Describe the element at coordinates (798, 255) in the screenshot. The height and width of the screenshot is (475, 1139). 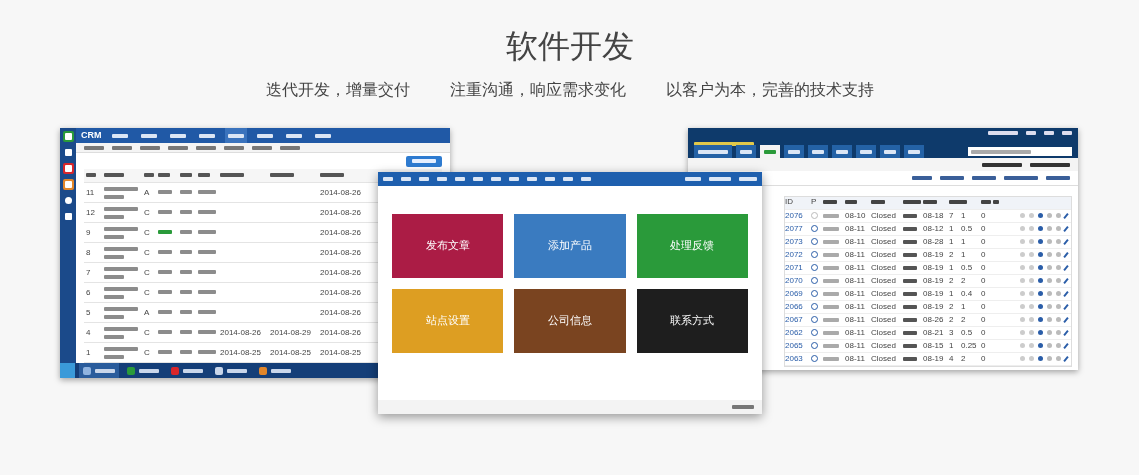
I see `task-link: 2072` at that location.